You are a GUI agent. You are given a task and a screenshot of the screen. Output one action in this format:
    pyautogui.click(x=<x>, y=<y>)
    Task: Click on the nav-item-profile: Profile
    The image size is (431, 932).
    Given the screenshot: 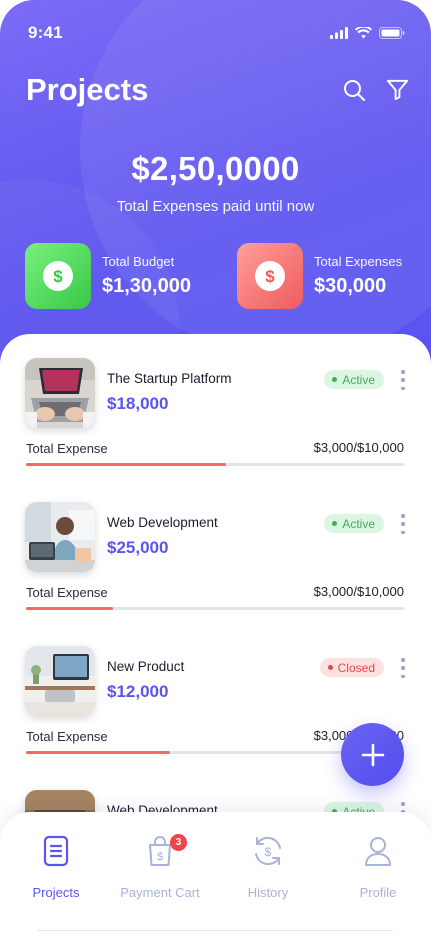 What is the action you would take?
    pyautogui.click(x=378, y=866)
    